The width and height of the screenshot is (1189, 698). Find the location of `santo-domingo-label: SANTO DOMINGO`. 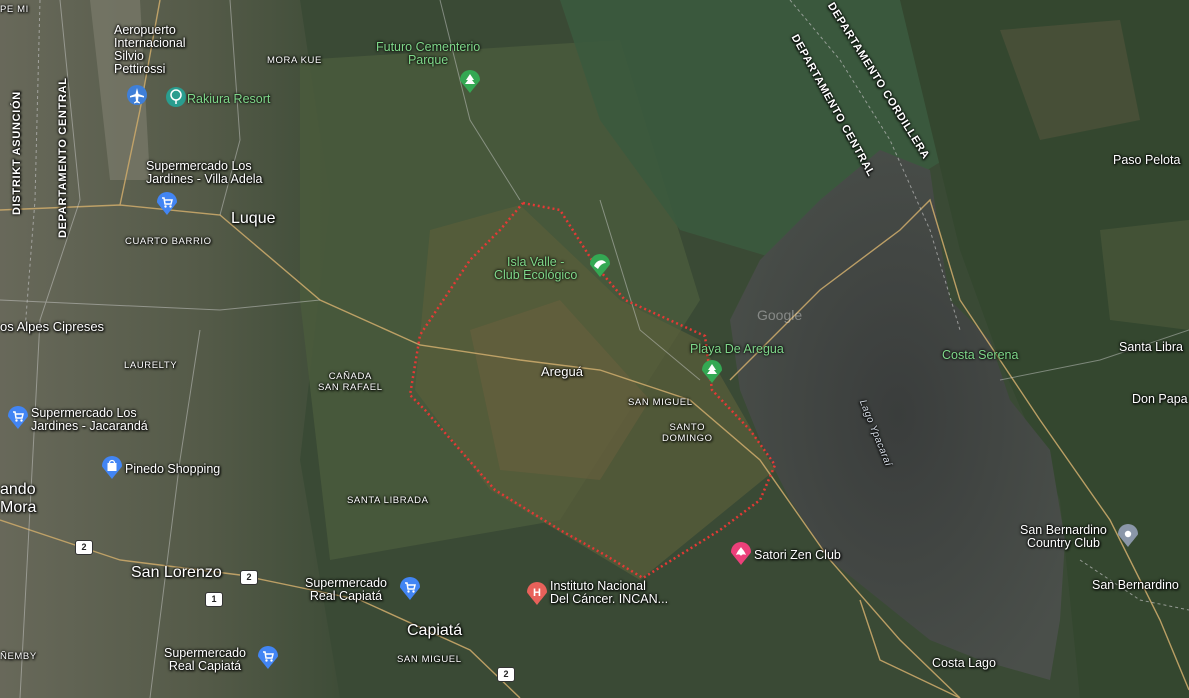

santo-domingo-label: SANTO DOMINGO is located at coordinates (687, 433).